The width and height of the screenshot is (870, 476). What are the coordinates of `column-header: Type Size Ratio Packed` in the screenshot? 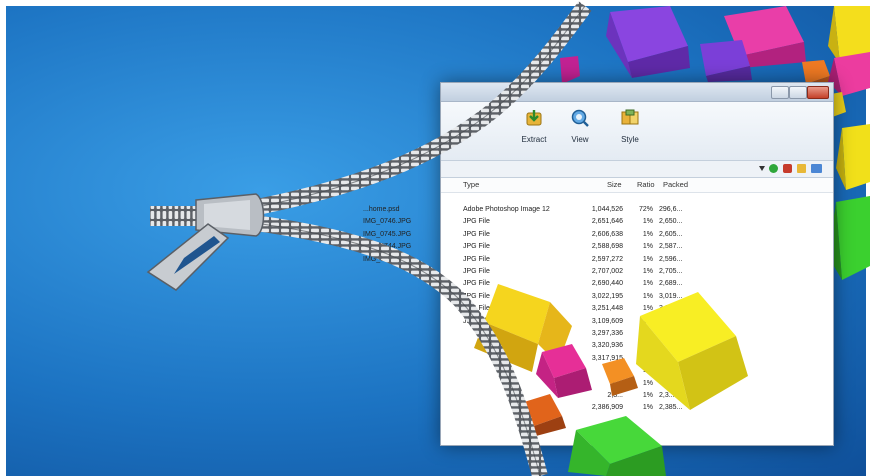 It's located at (637, 185).